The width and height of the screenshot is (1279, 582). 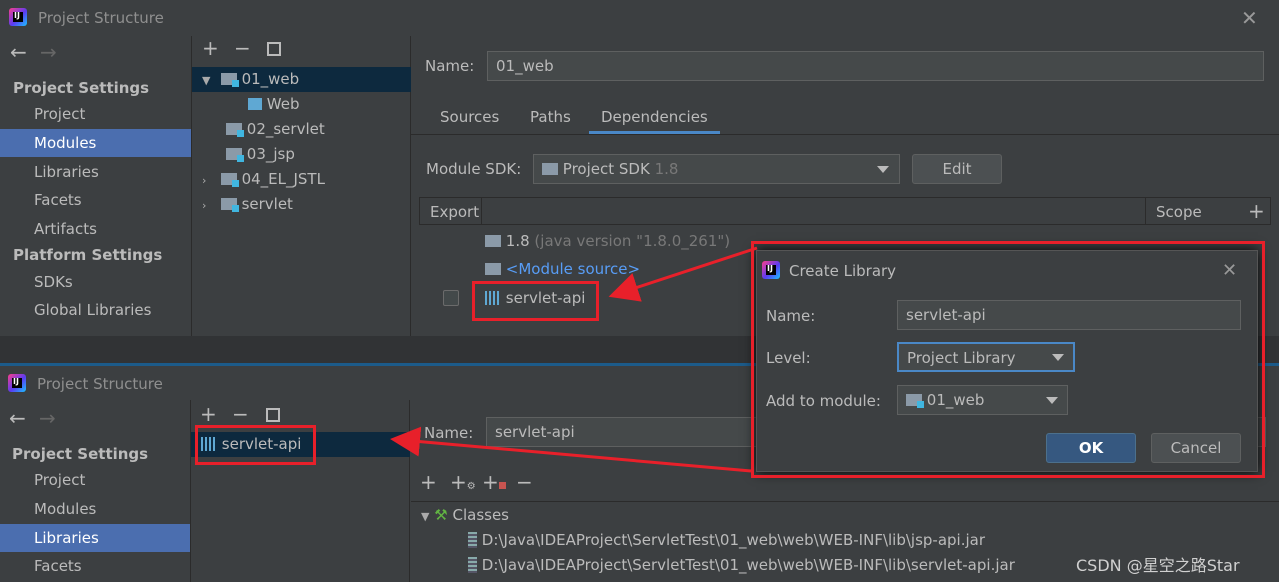 I want to click on arrow-to-library, so click(x=571, y=449).